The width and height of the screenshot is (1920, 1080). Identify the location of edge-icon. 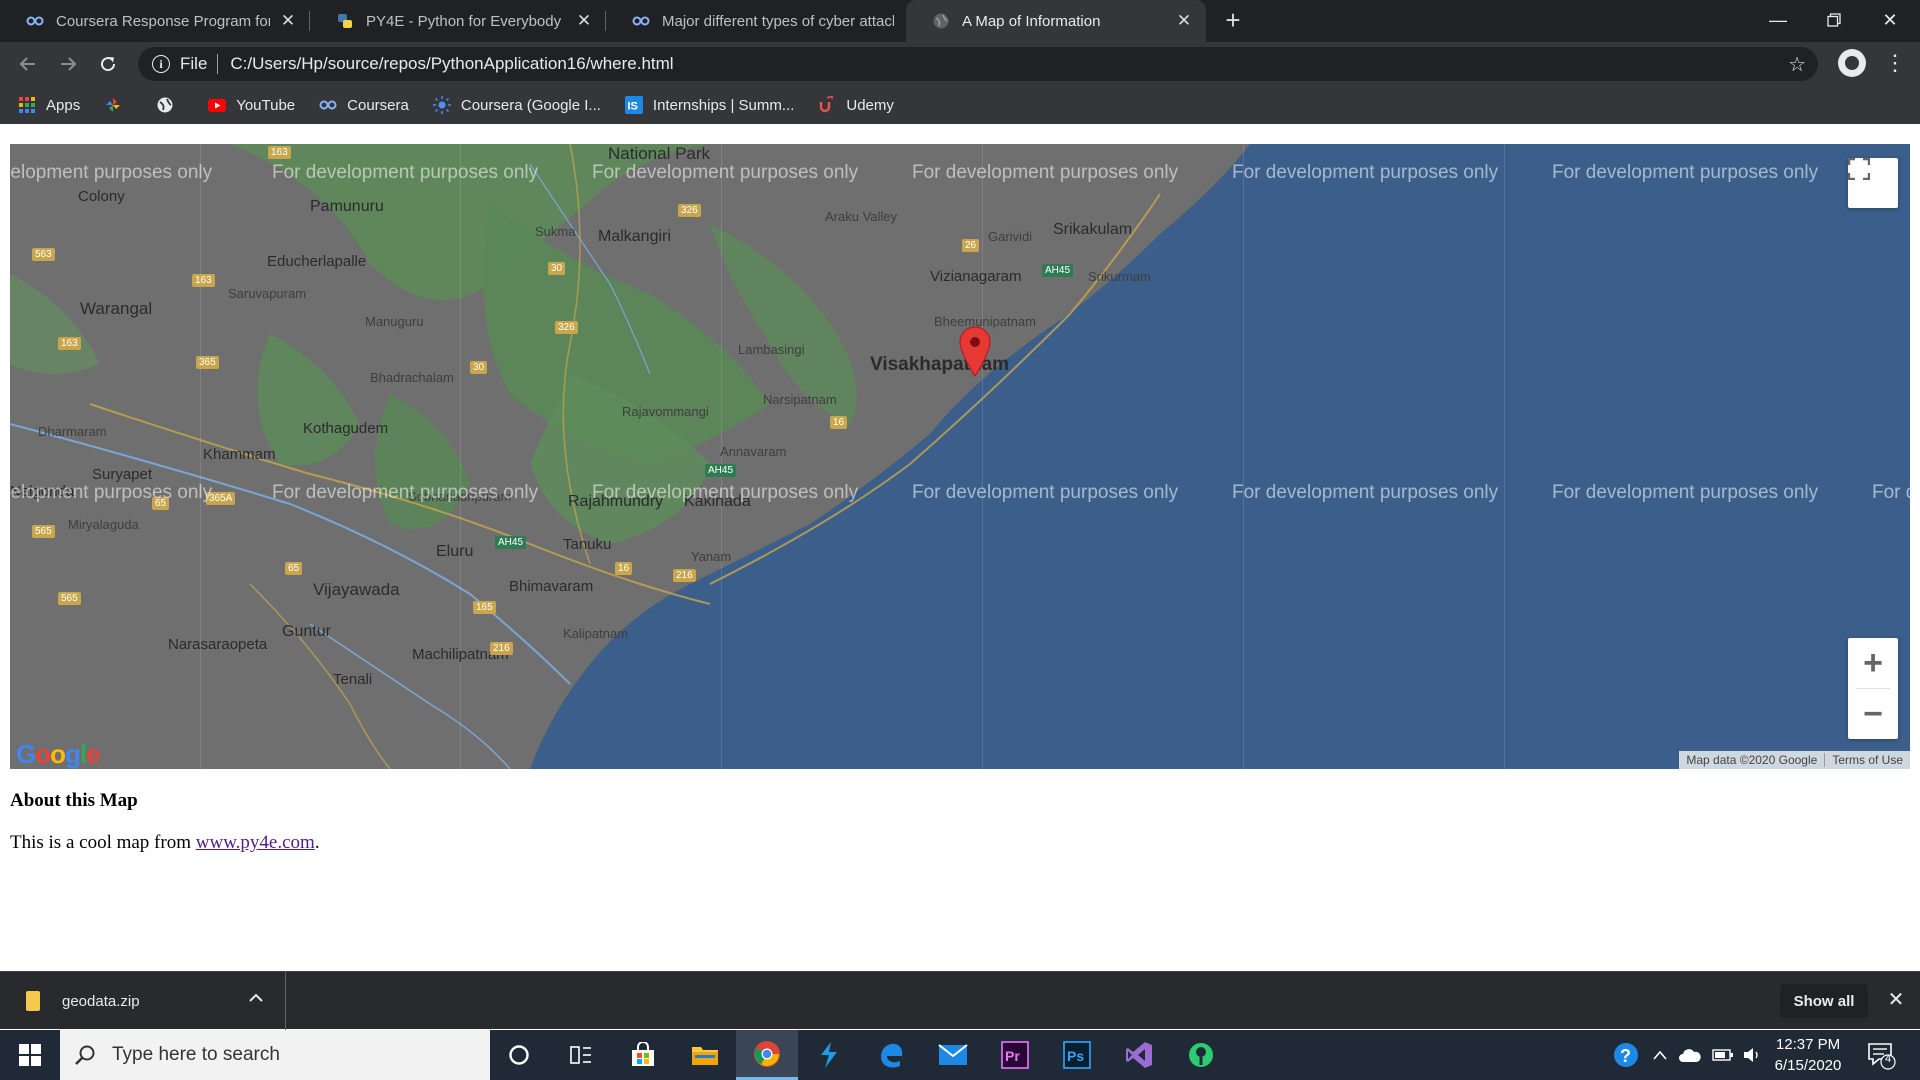
(891, 1055).